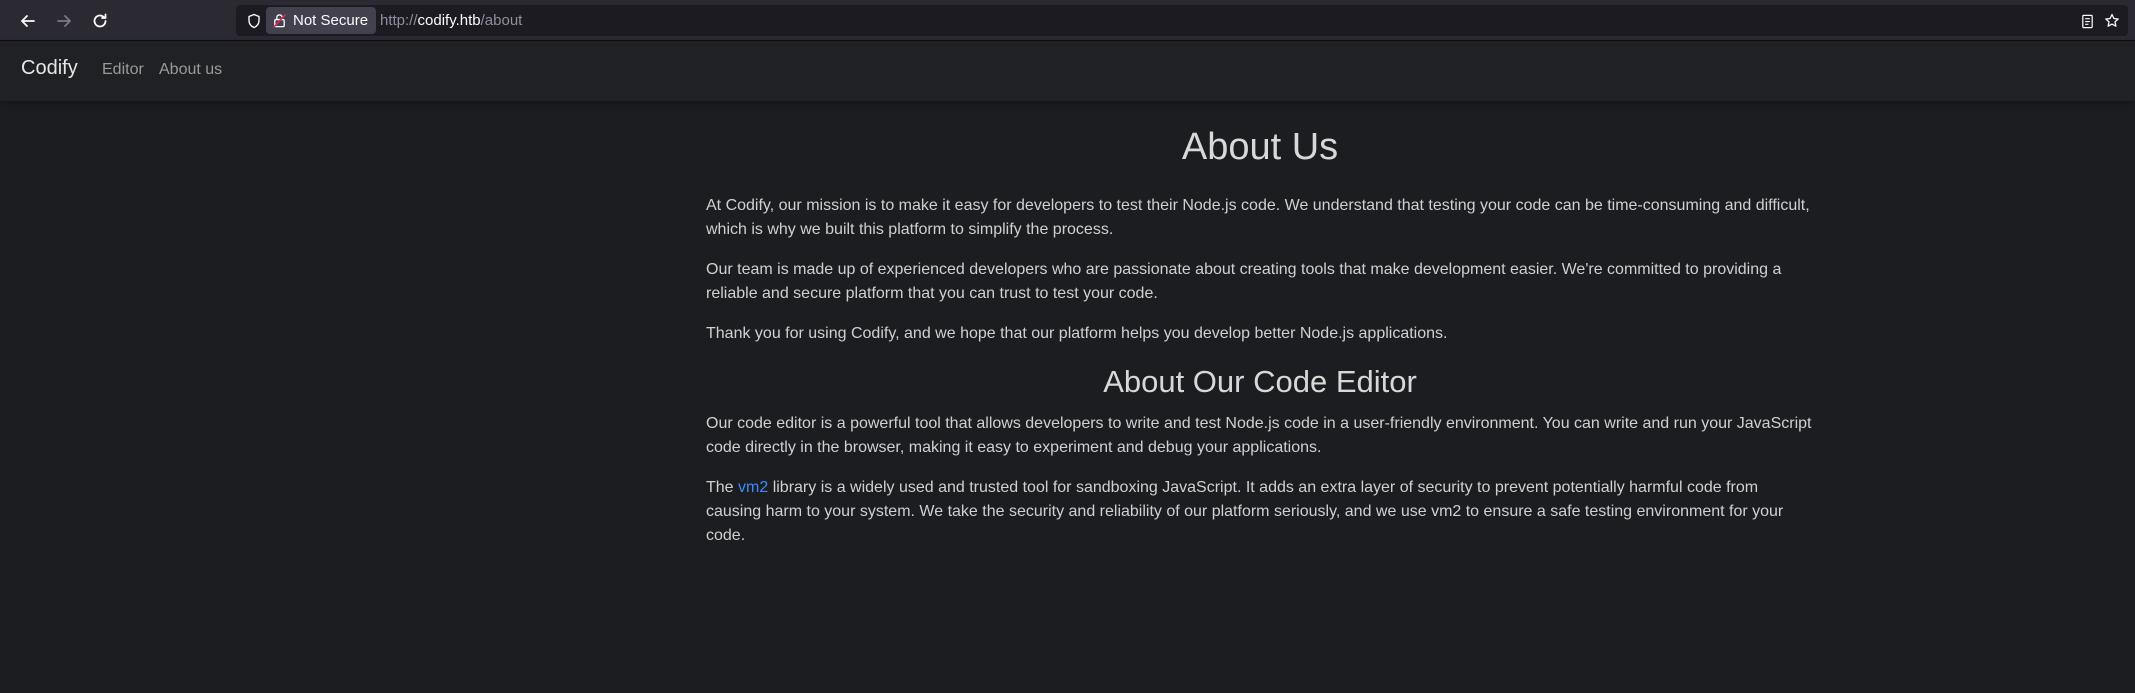 The width and height of the screenshot is (2135, 693). What do you see at coordinates (190, 70) in the screenshot?
I see `nav-link-about-us: About us` at bounding box center [190, 70].